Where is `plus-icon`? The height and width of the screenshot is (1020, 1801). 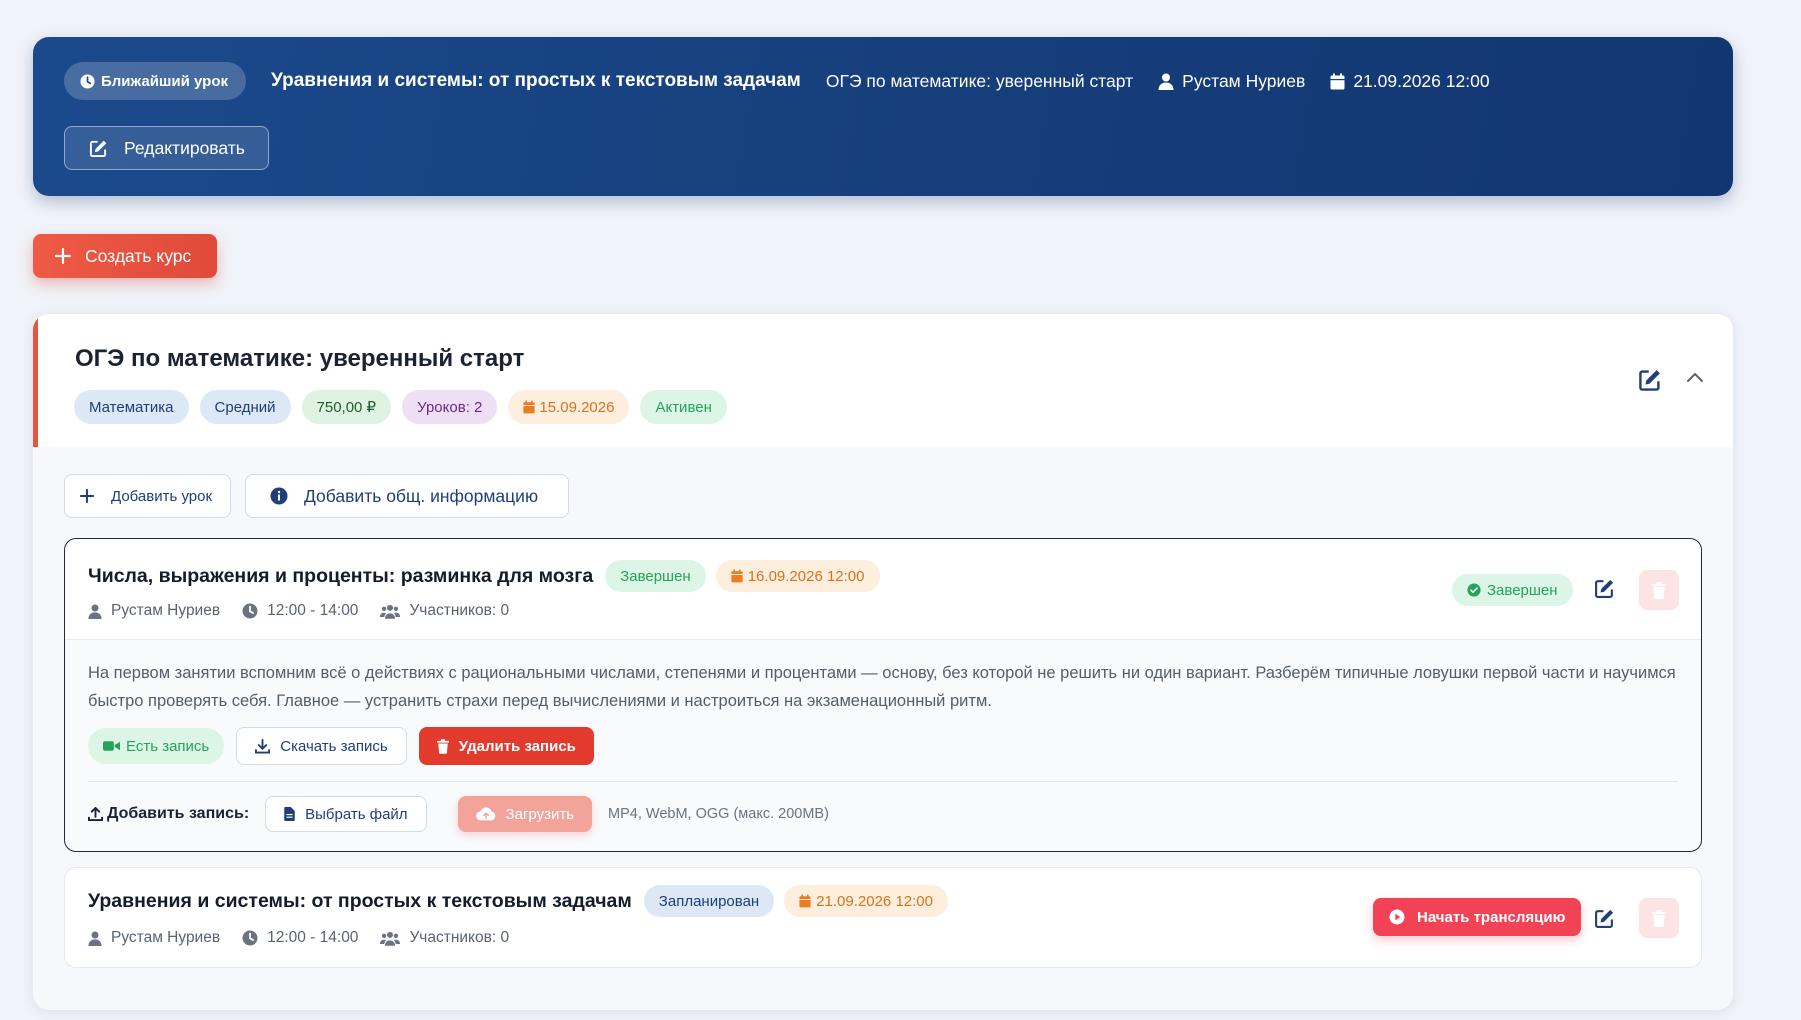
plus-icon is located at coordinates (63, 256).